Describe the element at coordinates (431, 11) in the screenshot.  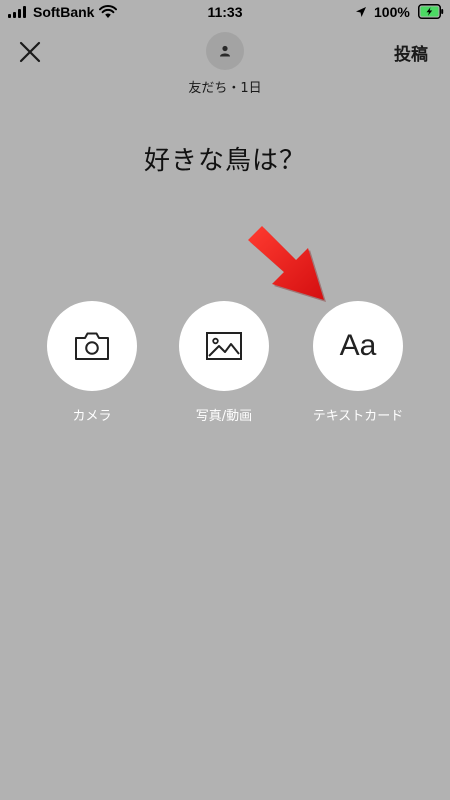
I see `battery-charging-icon` at that location.